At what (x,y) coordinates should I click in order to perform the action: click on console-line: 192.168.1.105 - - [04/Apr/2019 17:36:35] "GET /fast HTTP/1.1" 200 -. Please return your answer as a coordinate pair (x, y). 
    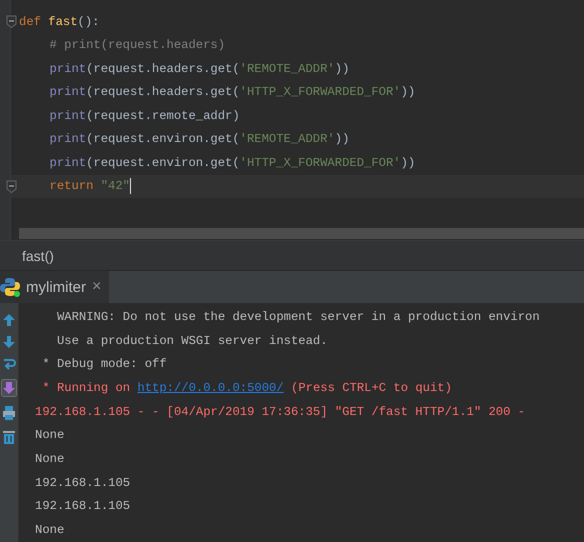
    Looking at the image, I should click on (280, 411).